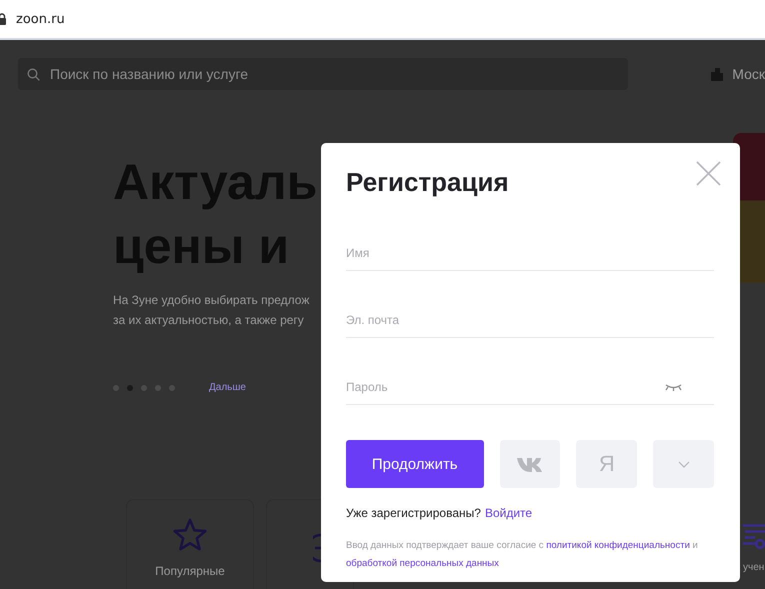  I want to click on url-text: zoon.ru, so click(40, 19).